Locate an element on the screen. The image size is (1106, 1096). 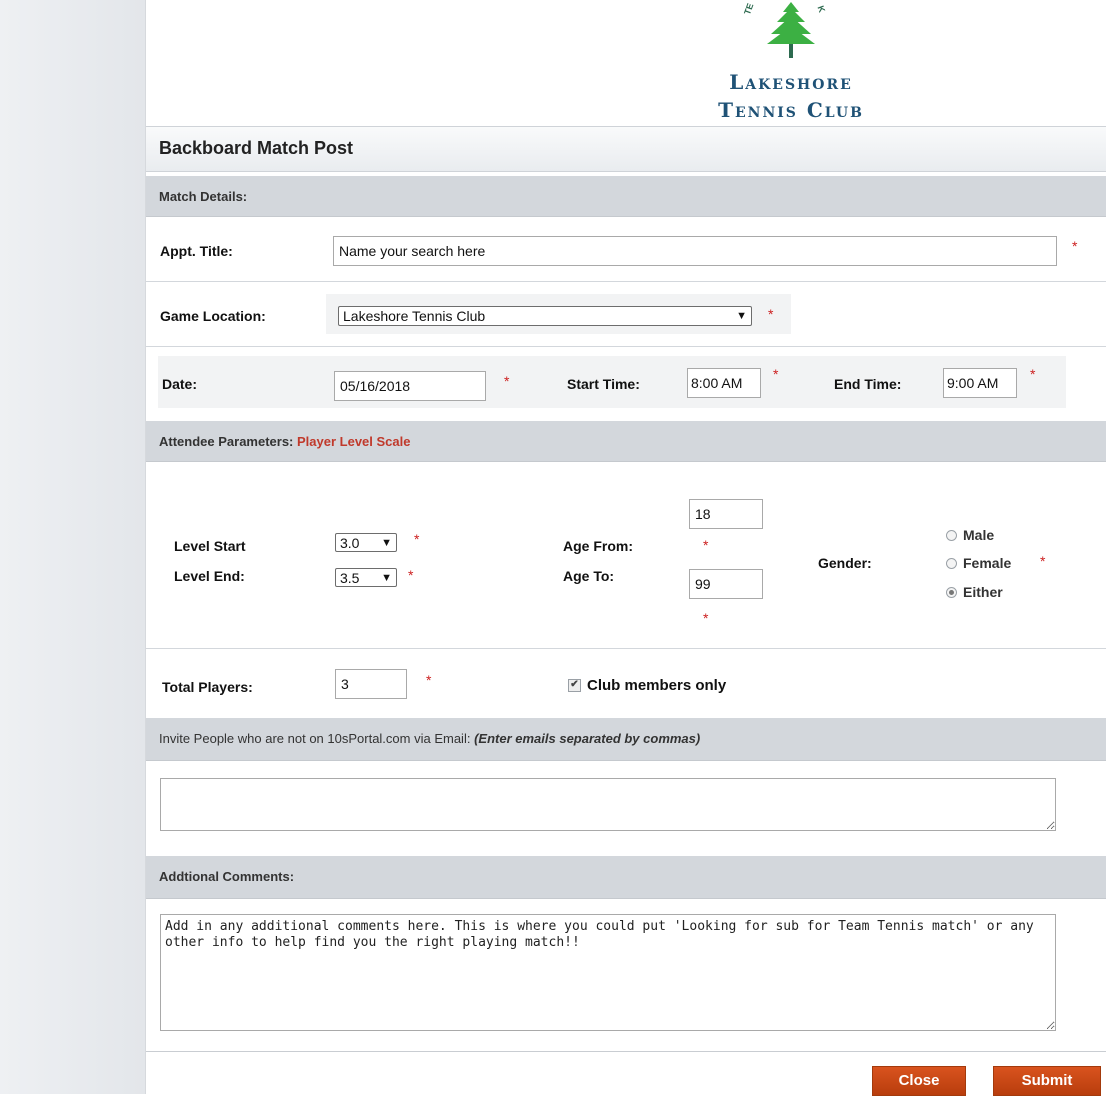
appt-title-label: Appt. Title: is located at coordinates (196, 251).